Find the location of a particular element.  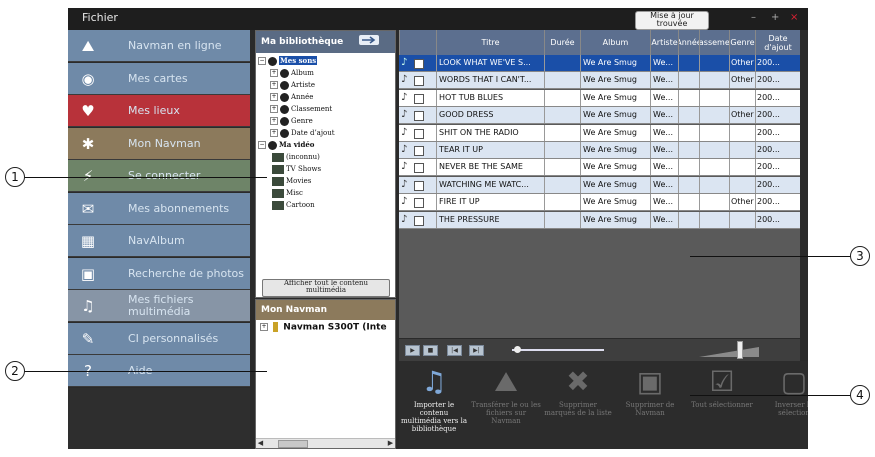

sidebar-item-navalbum: ▦ NavAlbum is located at coordinates (159, 241).